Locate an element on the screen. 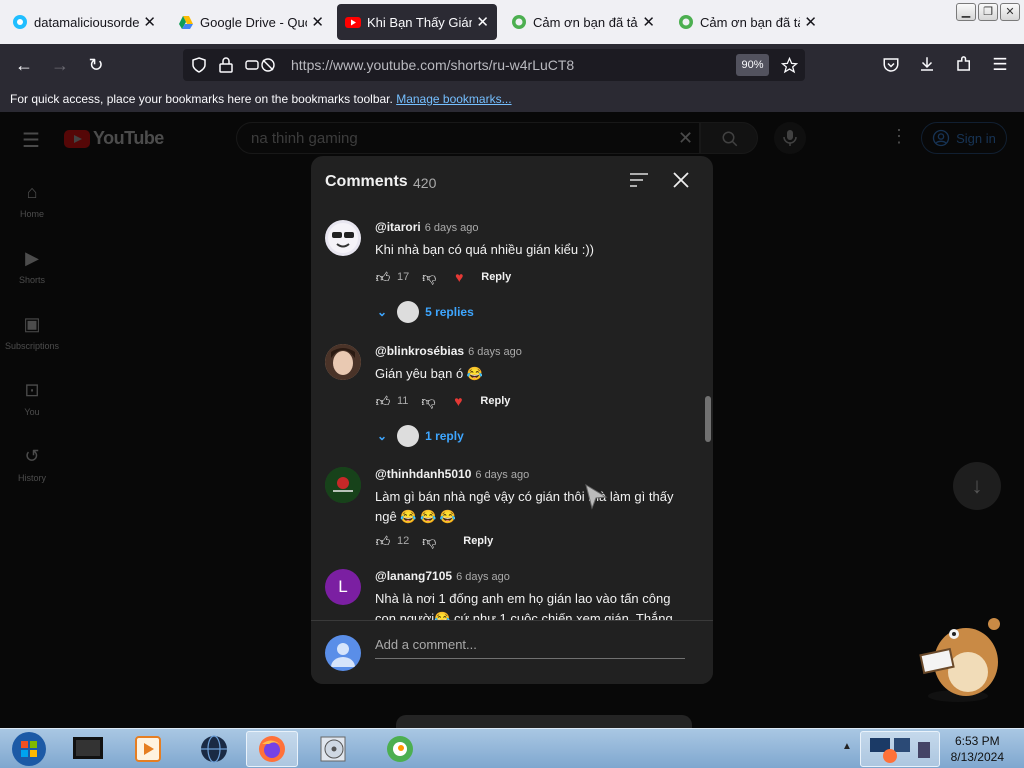  downloads-icon is located at coordinates (927, 64).